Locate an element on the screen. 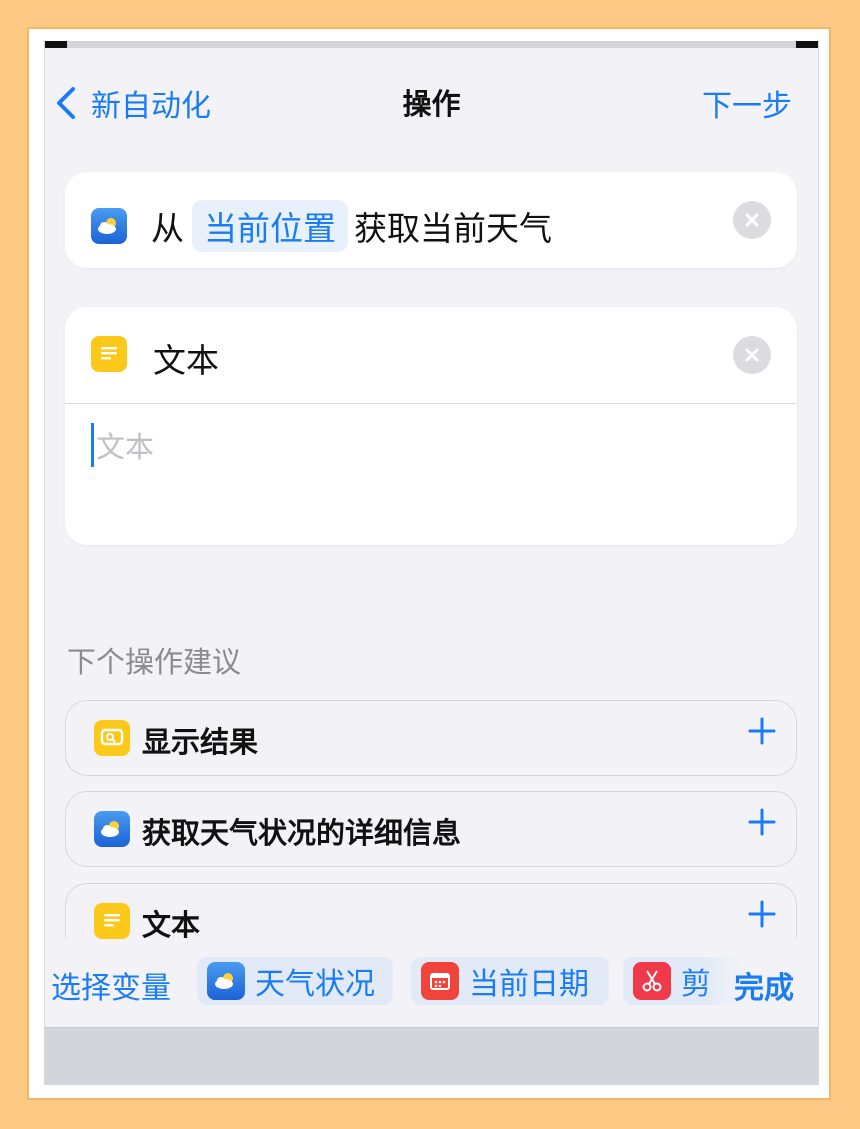 This screenshot has width=860, height=1129. done-button: 完成 is located at coordinates (764, 985).